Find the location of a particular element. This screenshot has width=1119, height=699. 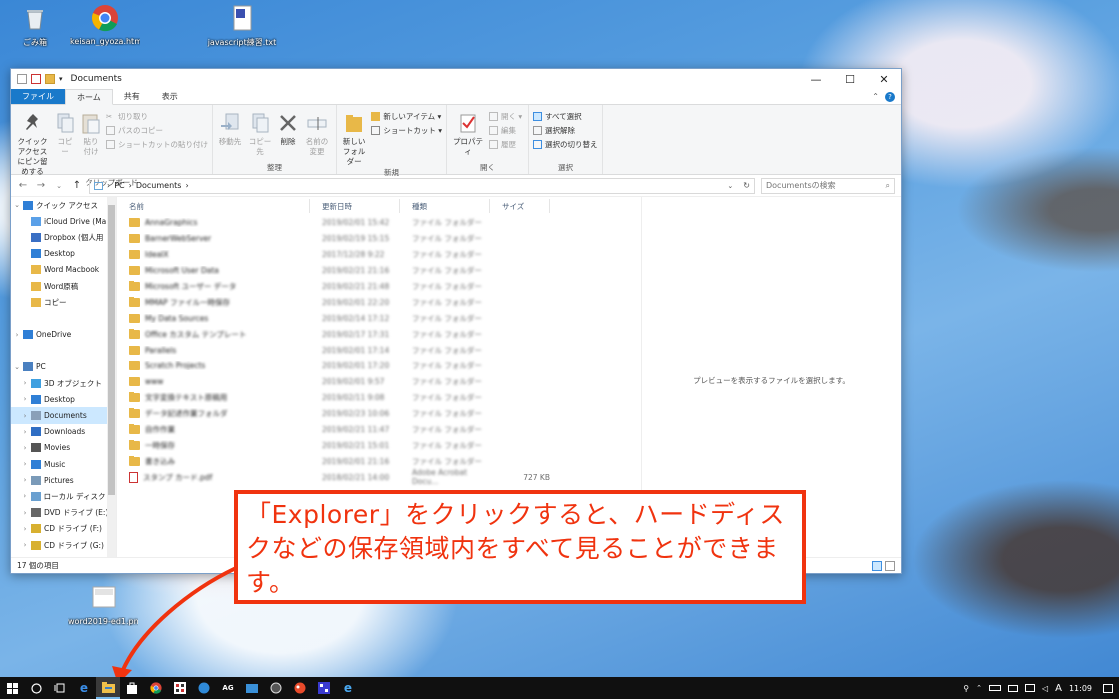

file-row: Parallels 2019/02/01 17:14 ファイル フォルダー is located at coordinates (377, 350).